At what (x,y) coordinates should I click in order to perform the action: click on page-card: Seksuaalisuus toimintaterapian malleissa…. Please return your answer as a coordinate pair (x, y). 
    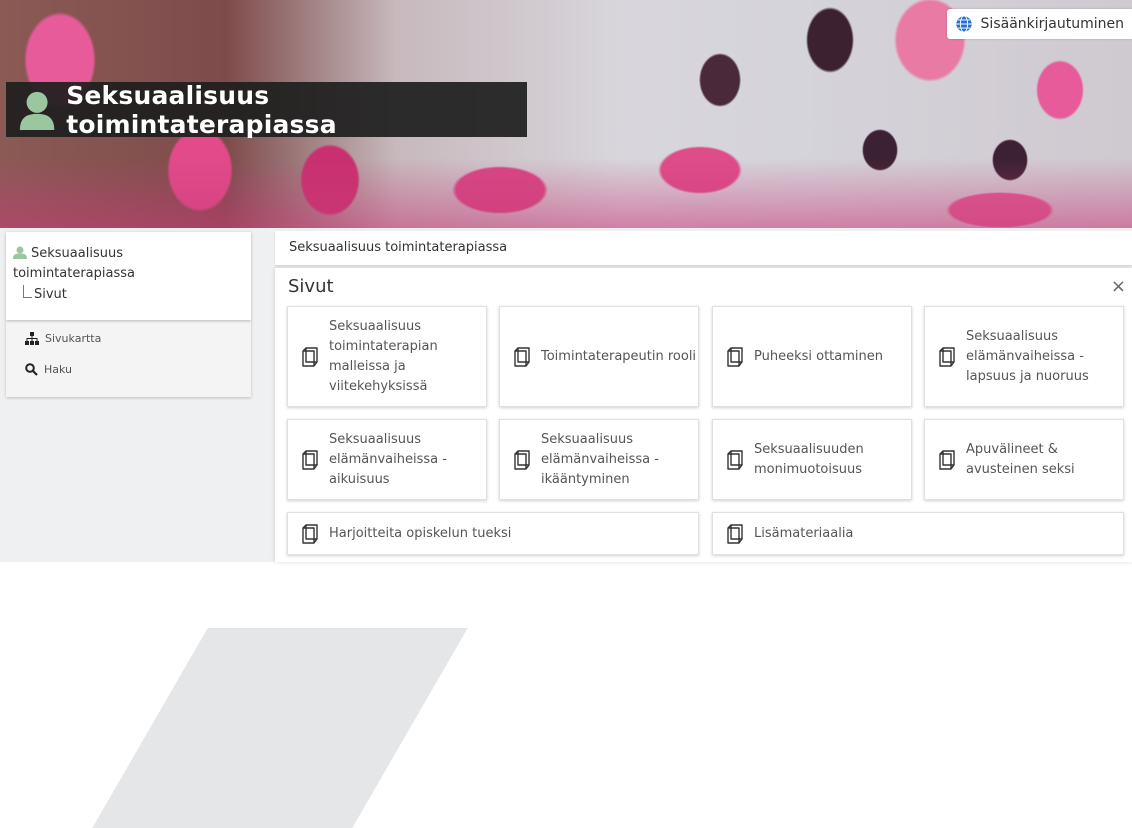
    Looking at the image, I should click on (387, 356).